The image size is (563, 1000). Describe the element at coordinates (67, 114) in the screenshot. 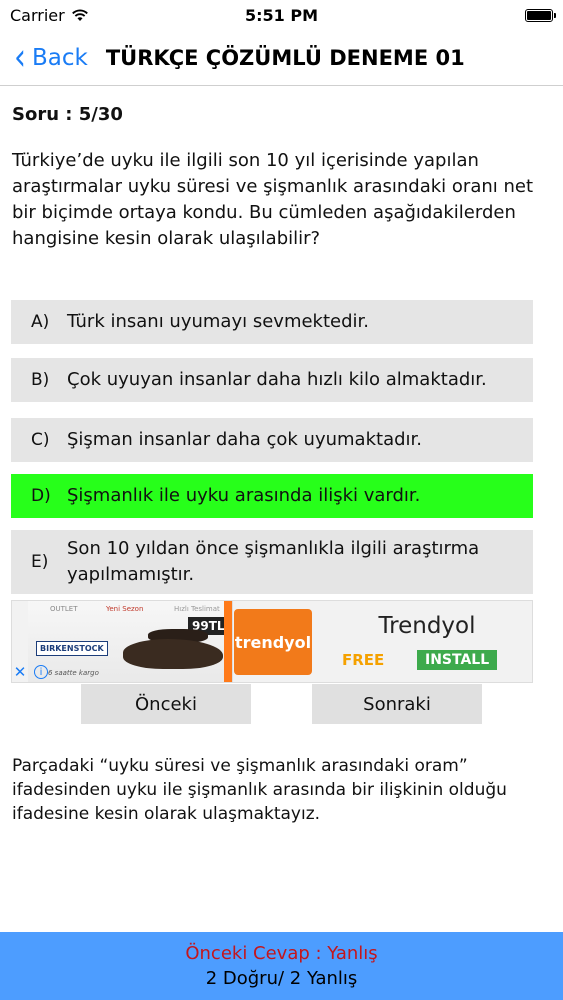

I see `question-number: Soru : 5/30` at that location.